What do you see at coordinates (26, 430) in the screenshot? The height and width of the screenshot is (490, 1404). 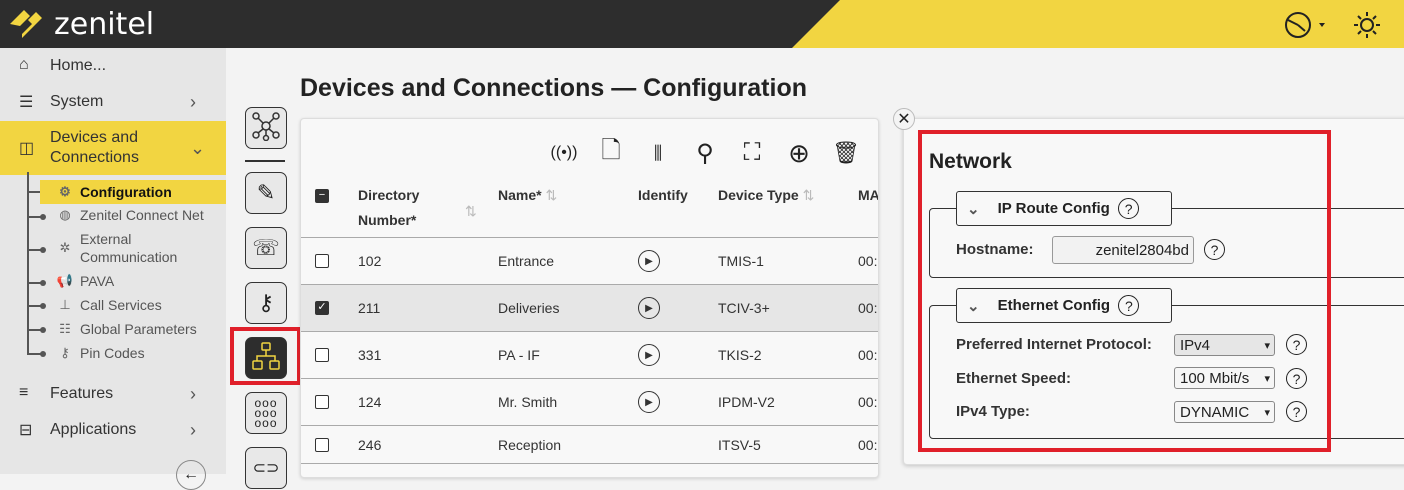 I see `toolbox-icon: ⊟` at bounding box center [26, 430].